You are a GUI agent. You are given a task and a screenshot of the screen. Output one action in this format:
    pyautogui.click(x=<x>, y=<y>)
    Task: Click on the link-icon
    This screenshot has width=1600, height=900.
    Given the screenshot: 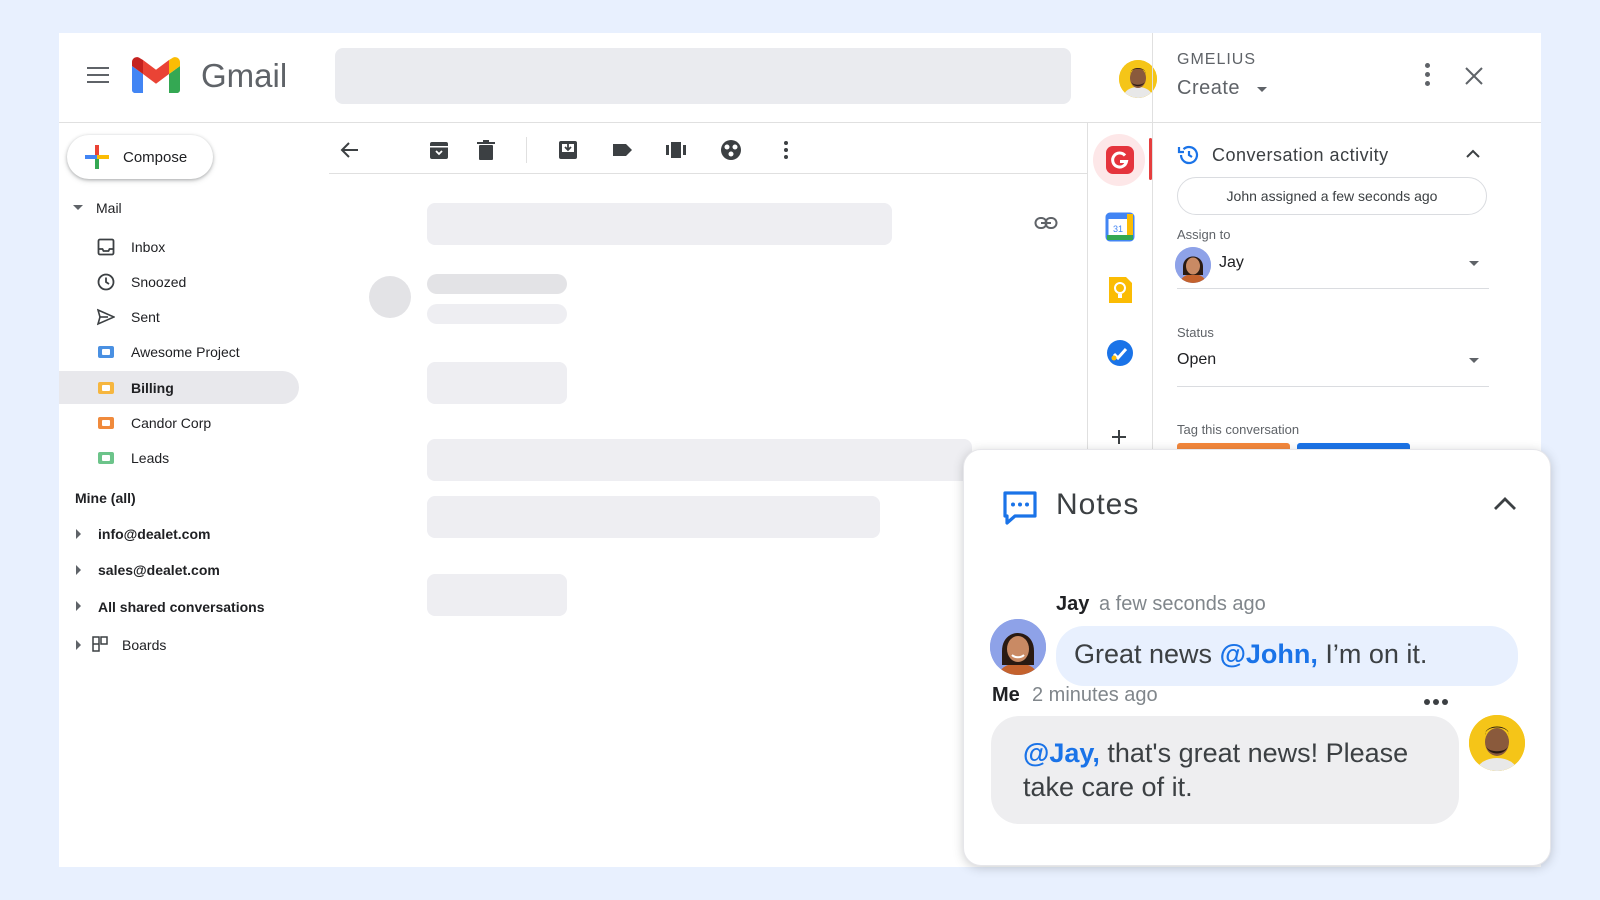 What is the action you would take?
    pyautogui.click(x=1046, y=223)
    